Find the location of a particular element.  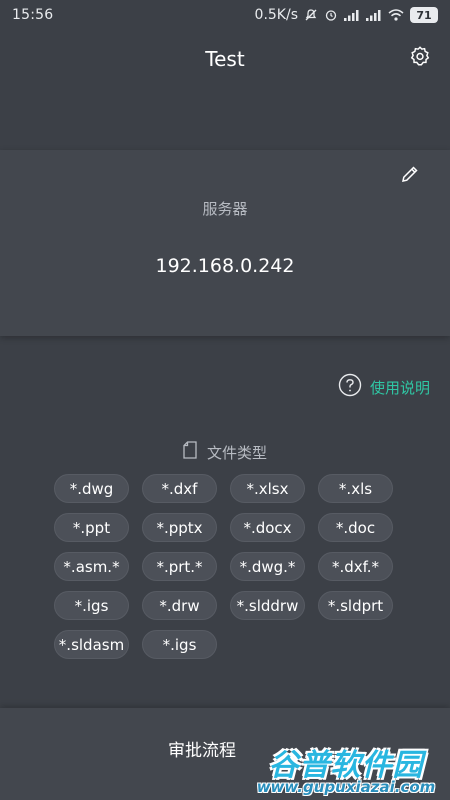

edit-server-button is located at coordinates (410, 176).